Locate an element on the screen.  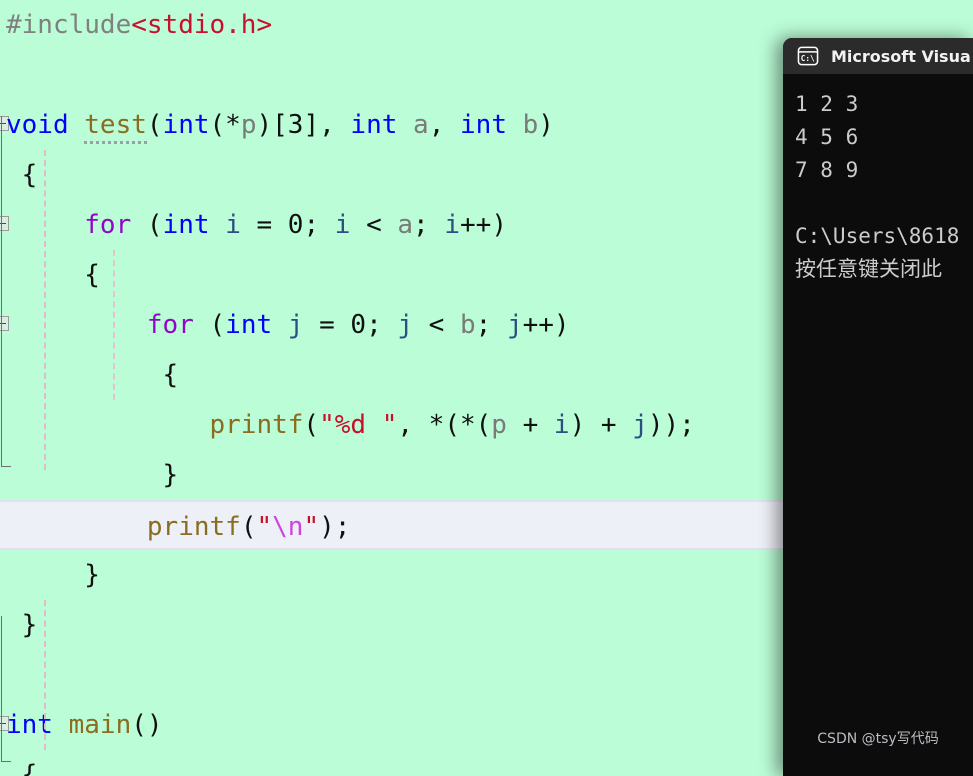
console-output: 1 2 3 4 5 6 7 8 9 C:\Users\8618 按任意键关闭此 is located at coordinates (878, 180).